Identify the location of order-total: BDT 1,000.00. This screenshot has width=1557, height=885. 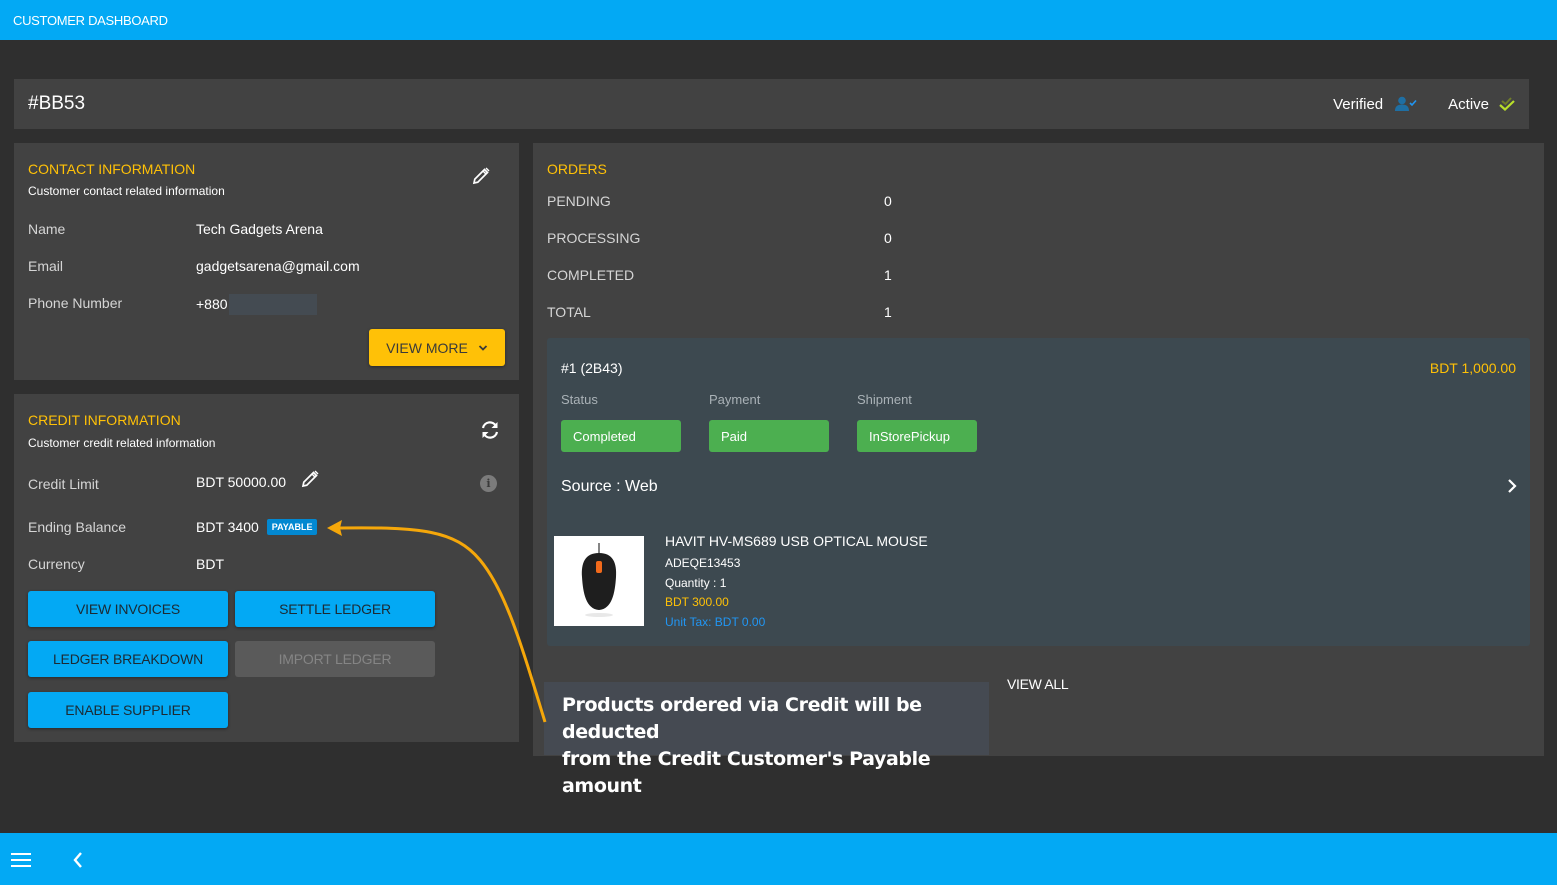
(1472, 368).